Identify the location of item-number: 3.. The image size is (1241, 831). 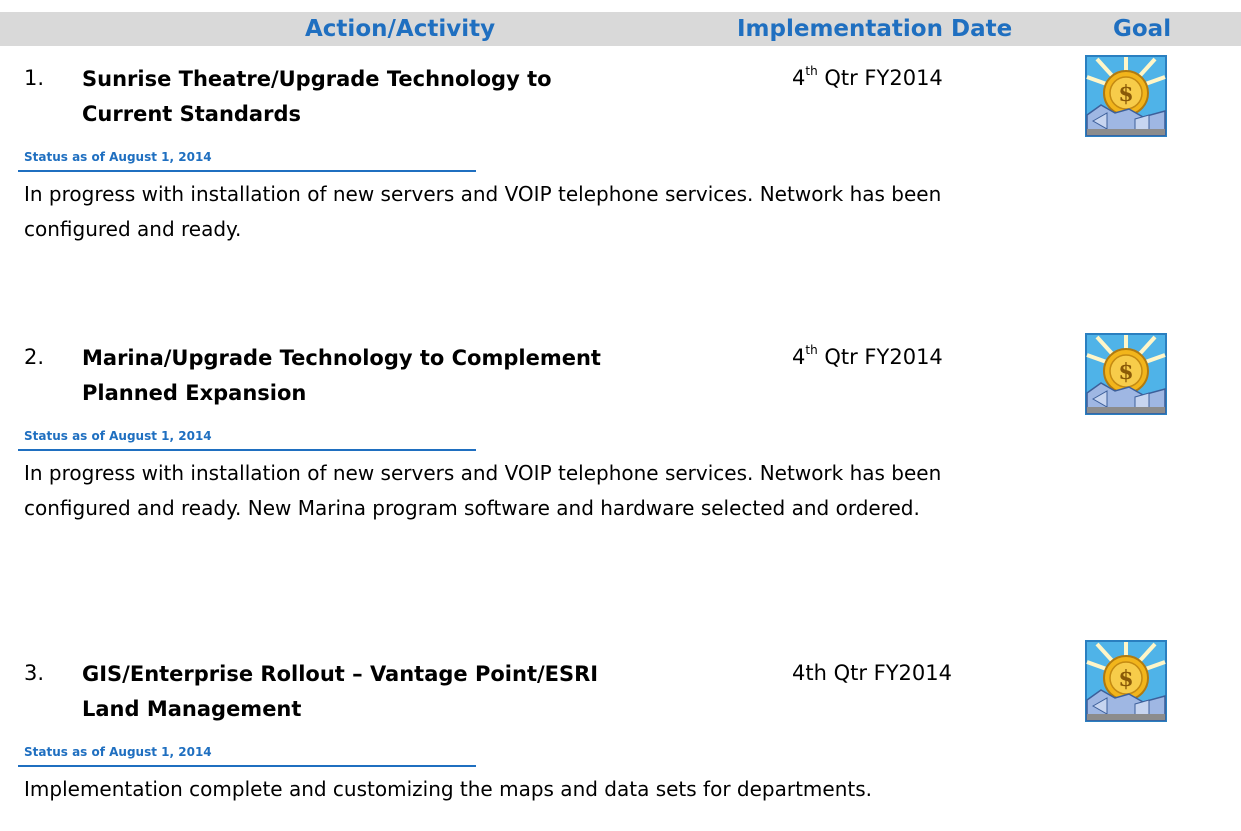
(34, 673).